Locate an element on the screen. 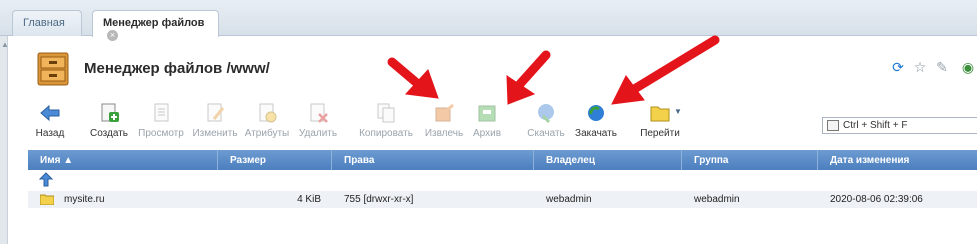  extract-icon is located at coordinates (444, 112).